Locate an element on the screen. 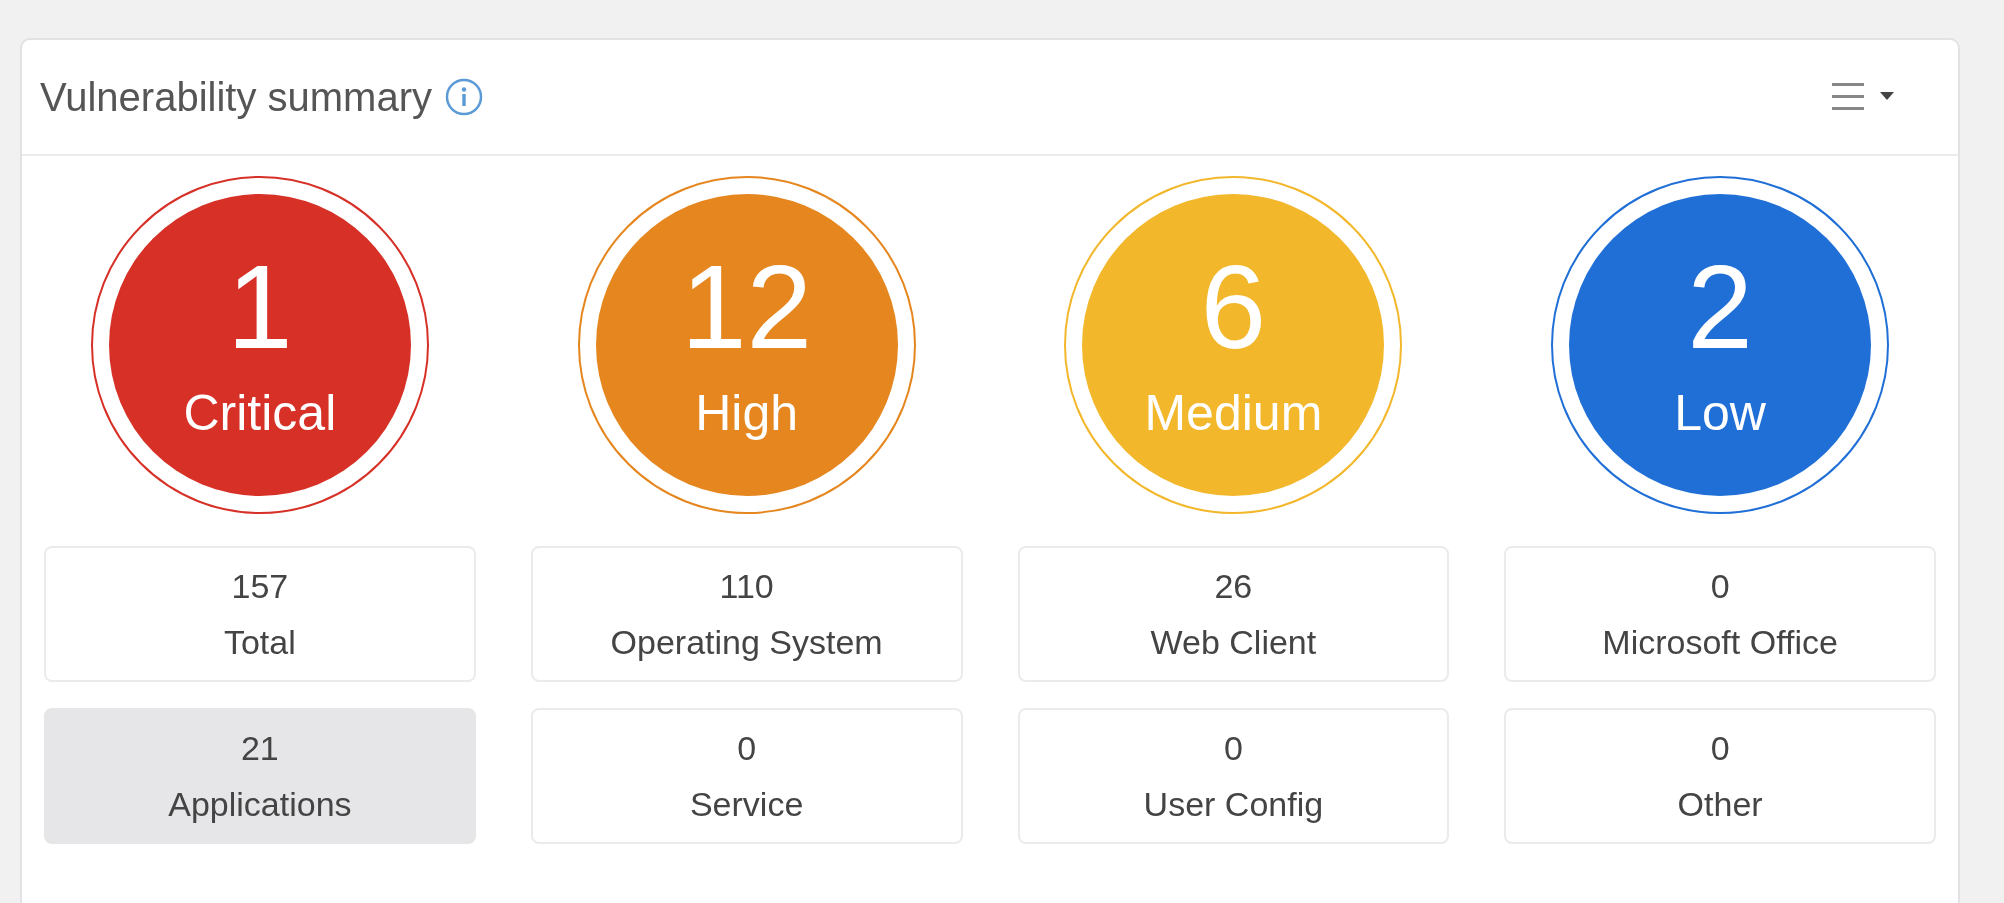  severity-count: 6 is located at coordinates (1233, 307).